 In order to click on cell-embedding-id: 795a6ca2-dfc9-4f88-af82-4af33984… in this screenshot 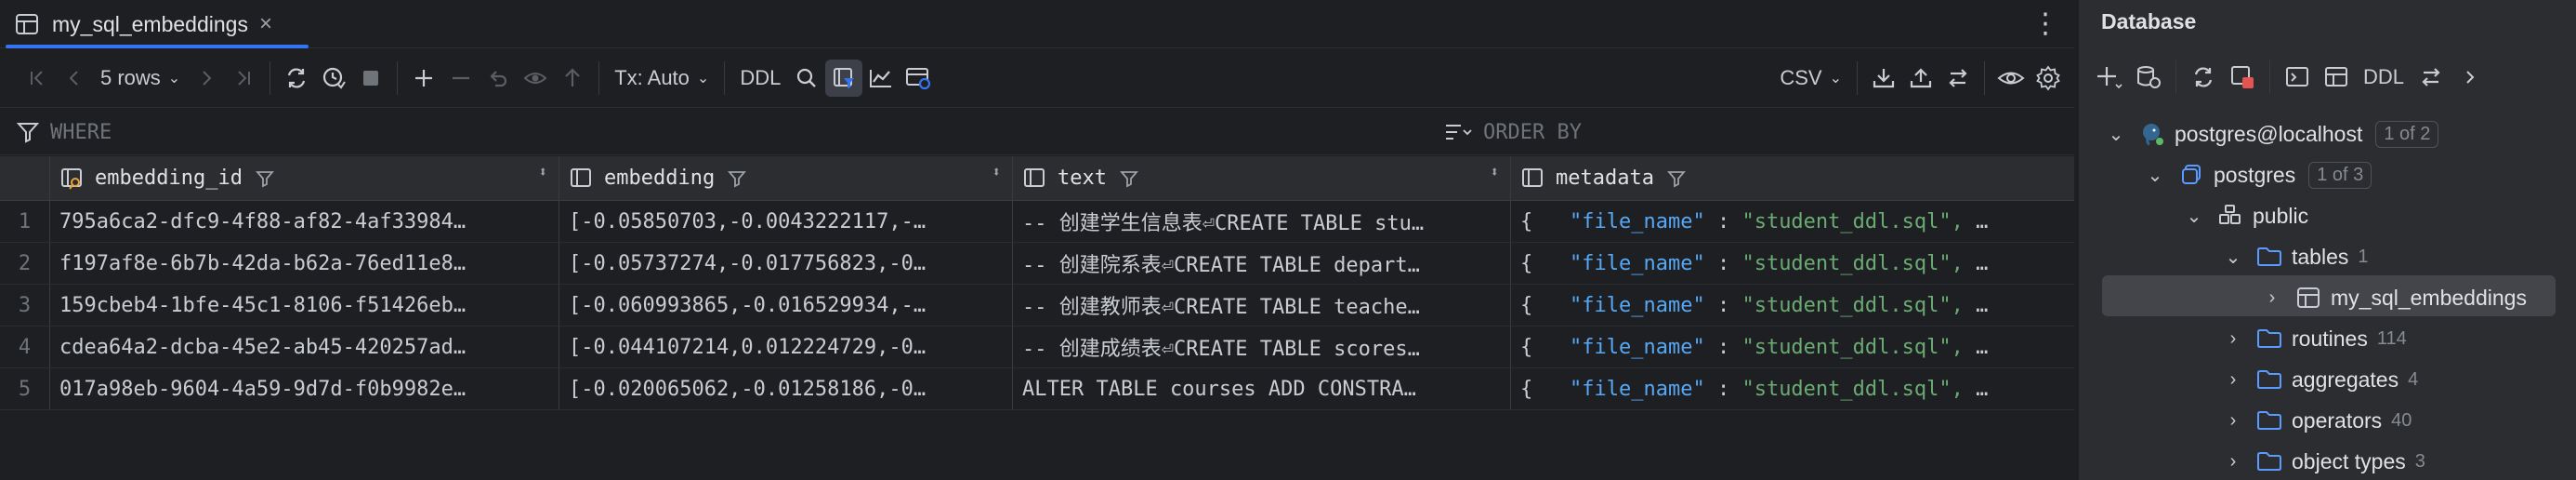, I will do `click(304, 221)`.